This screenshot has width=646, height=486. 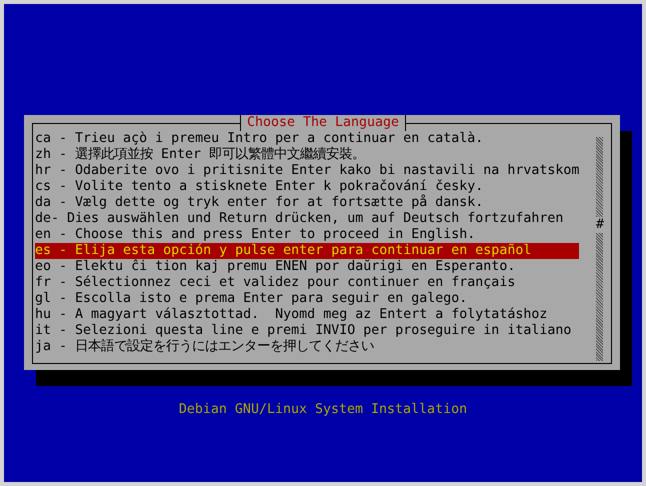 What do you see at coordinates (307, 251) in the screenshot?
I see `language-option: es - Elija esta opción y pulse enter para continuar en español` at bounding box center [307, 251].